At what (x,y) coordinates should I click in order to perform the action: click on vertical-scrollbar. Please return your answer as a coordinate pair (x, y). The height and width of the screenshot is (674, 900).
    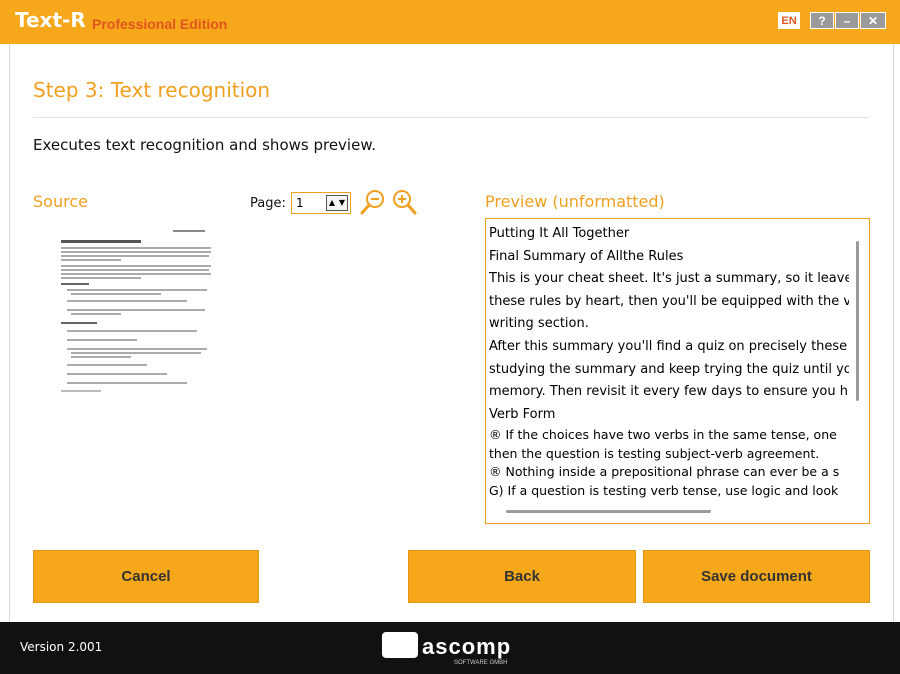
    Looking at the image, I should click on (857, 321).